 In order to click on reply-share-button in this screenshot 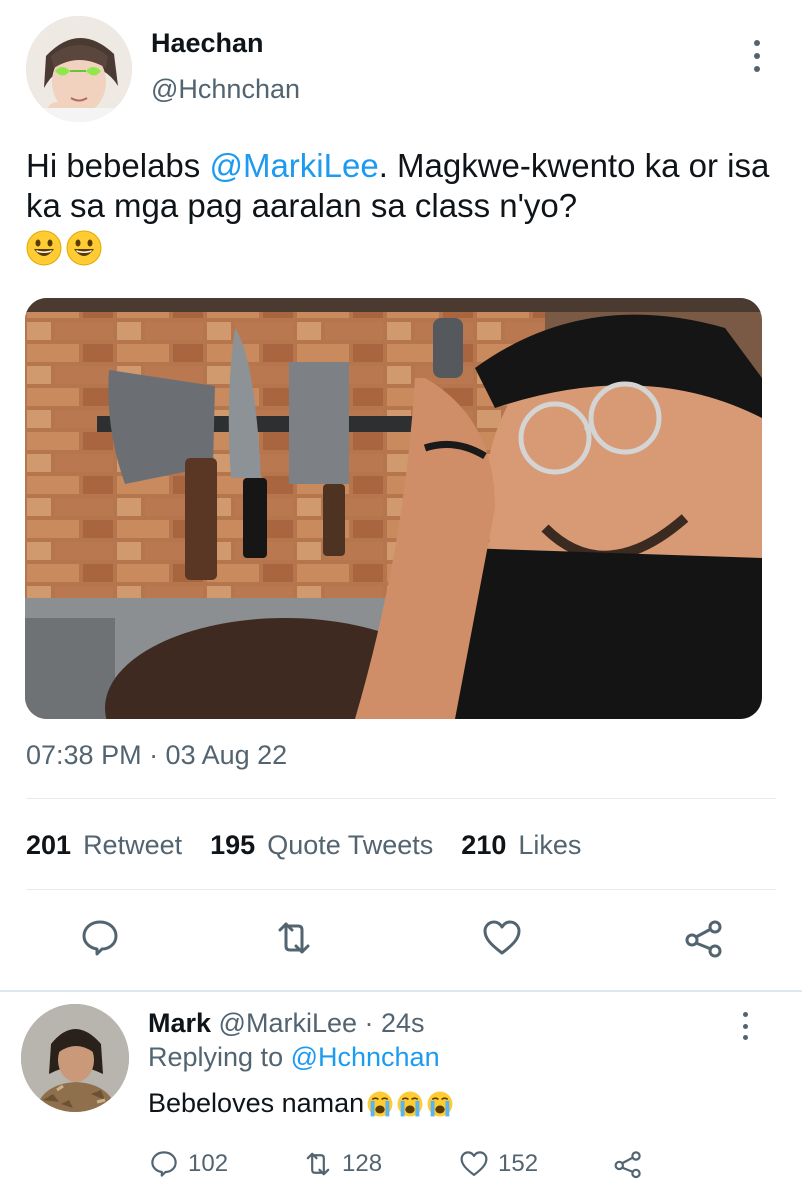, I will do `click(628, 1164)`.